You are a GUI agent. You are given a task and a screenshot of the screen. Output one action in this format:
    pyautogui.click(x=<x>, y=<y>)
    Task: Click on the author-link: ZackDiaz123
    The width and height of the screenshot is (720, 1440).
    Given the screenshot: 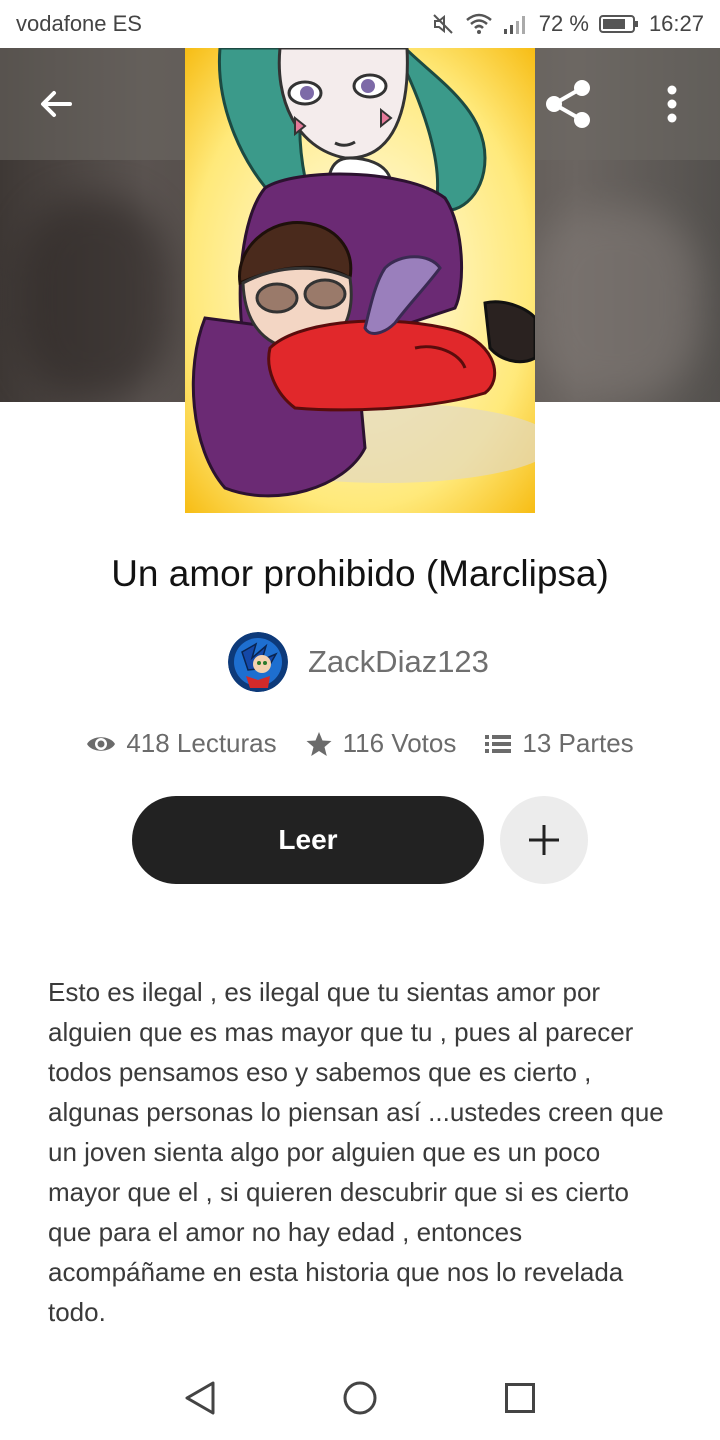 What is the action you would take?
    pyautogui.click(x=358, y=662)
    